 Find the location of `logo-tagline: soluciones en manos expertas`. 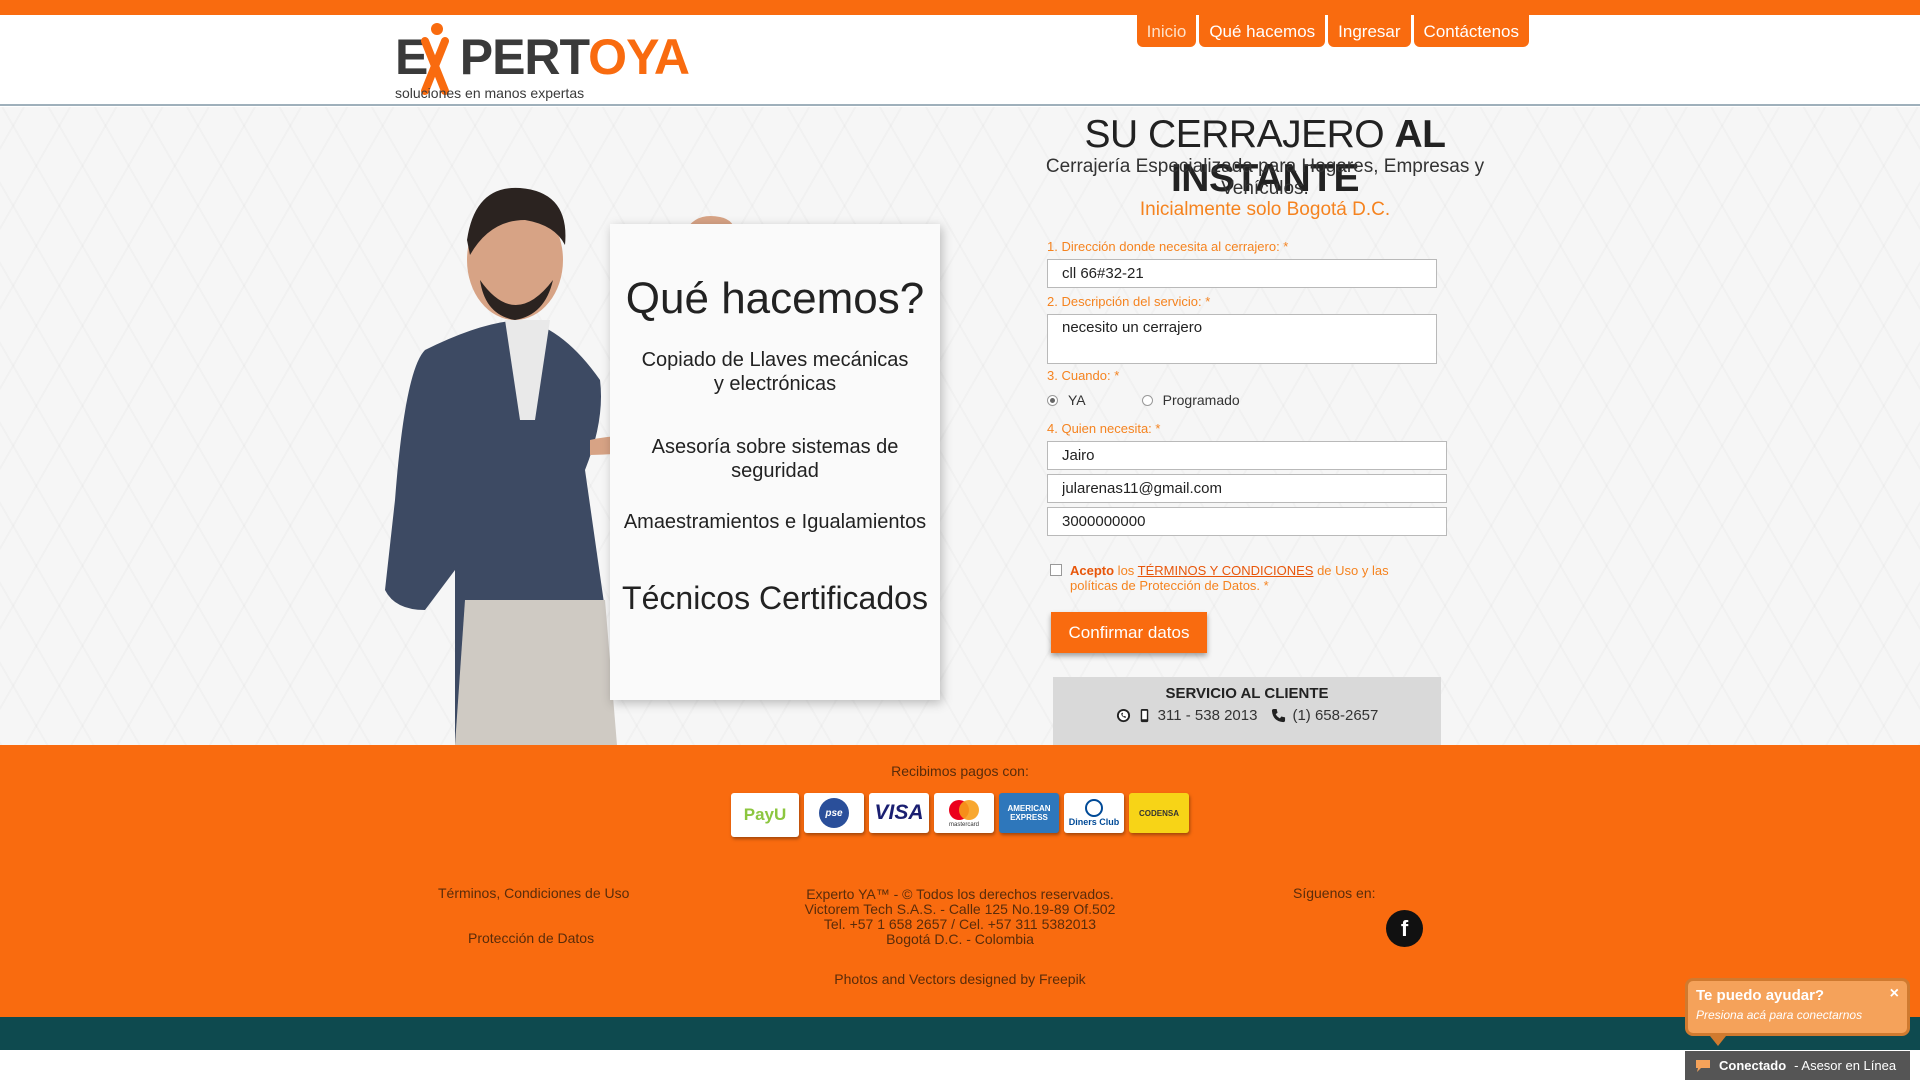

logo-tagline: soluciones en manos expertas is located at coordinates (490, 93).